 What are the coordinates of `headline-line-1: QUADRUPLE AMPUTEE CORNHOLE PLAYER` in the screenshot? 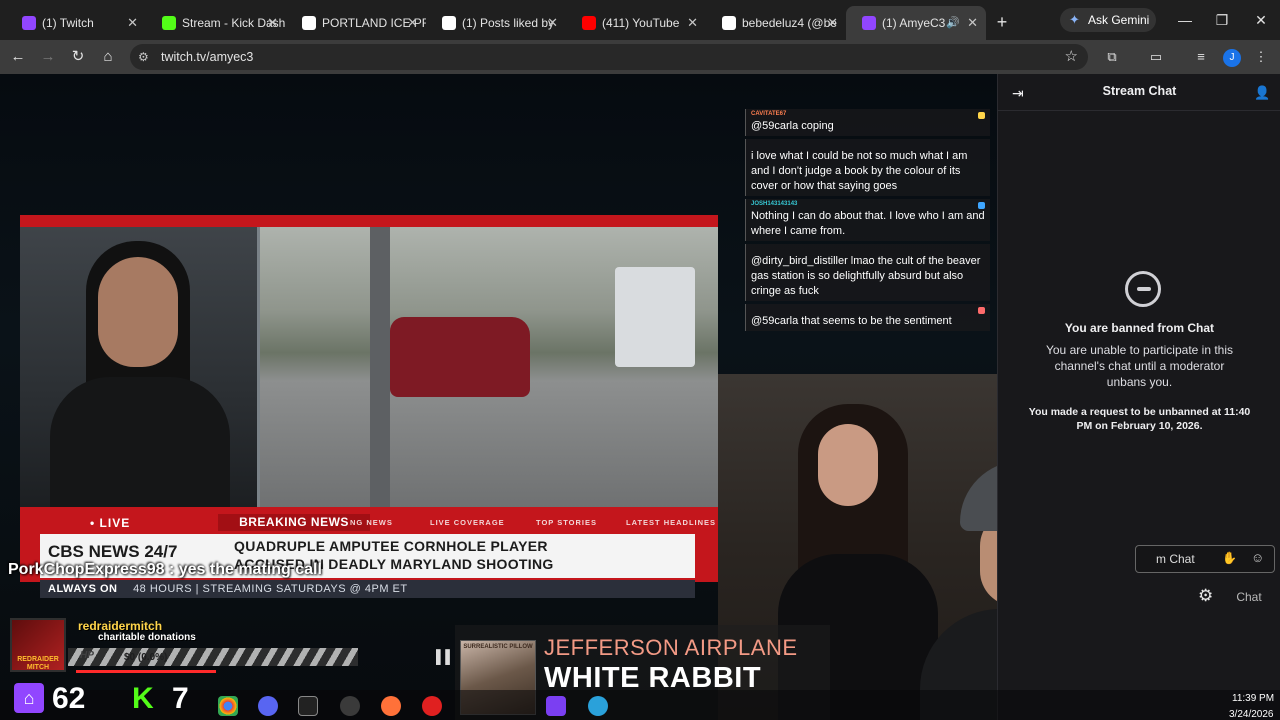 It's located at (391, 546).